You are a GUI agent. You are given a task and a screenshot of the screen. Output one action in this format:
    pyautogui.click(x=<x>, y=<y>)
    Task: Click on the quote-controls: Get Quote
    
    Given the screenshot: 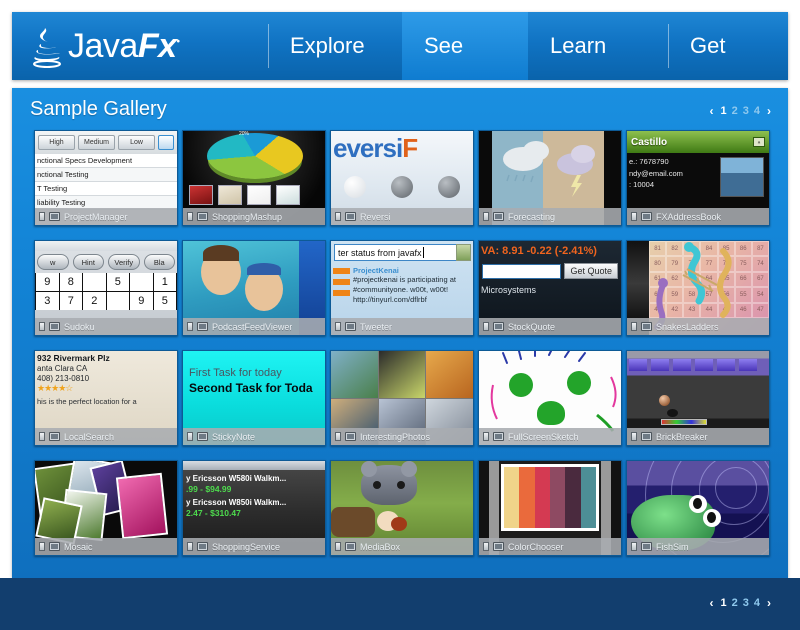 What is the action you would take?
    pyautogui.click(x=550, y=271)
    